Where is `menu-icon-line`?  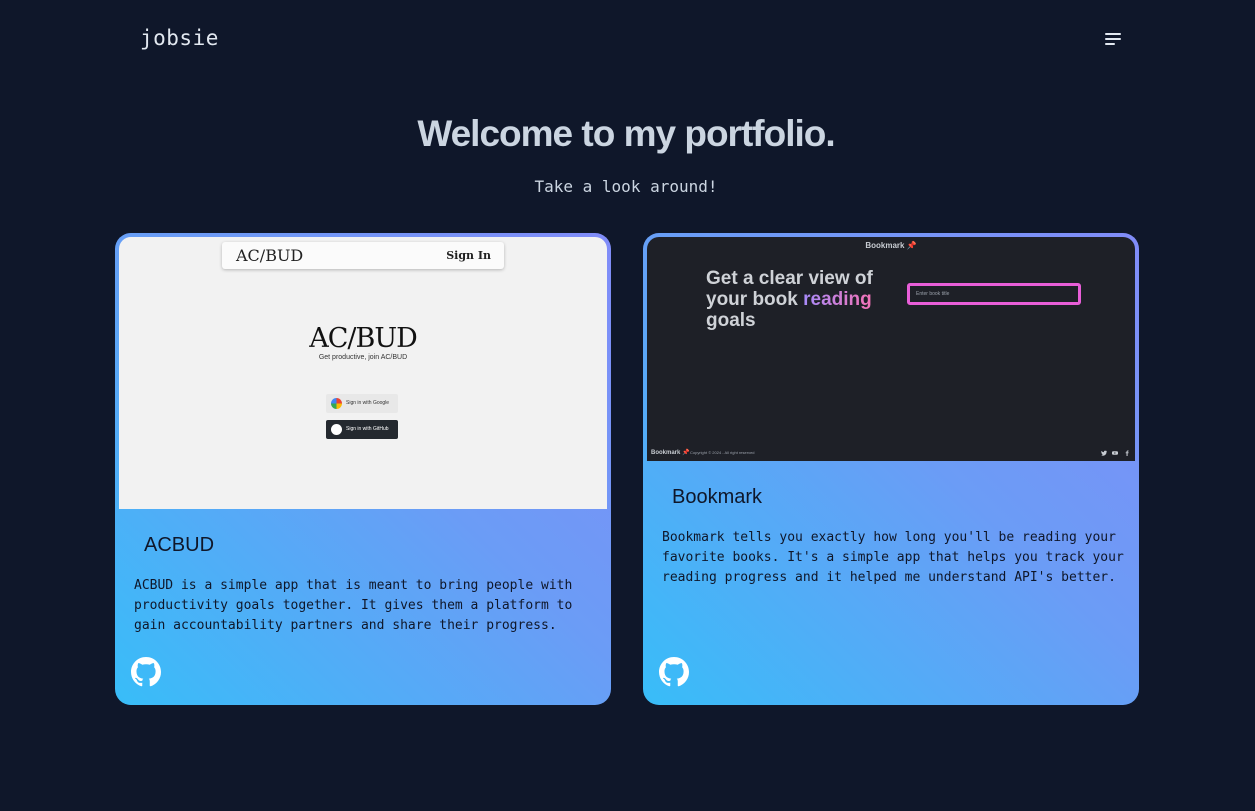
menu-icon-line is located at coordinates (1113, 39).